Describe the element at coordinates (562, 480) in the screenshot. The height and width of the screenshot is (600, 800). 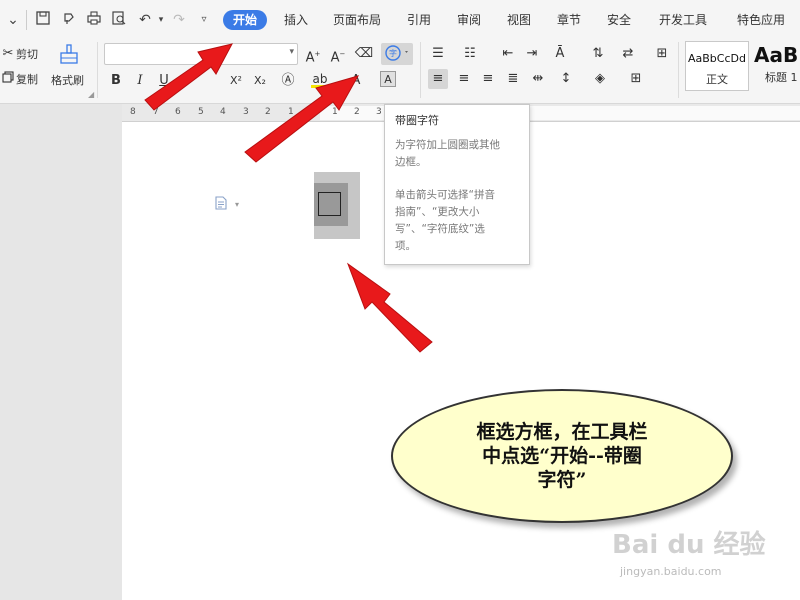
I see `annotation-line: 字符”` at that location.